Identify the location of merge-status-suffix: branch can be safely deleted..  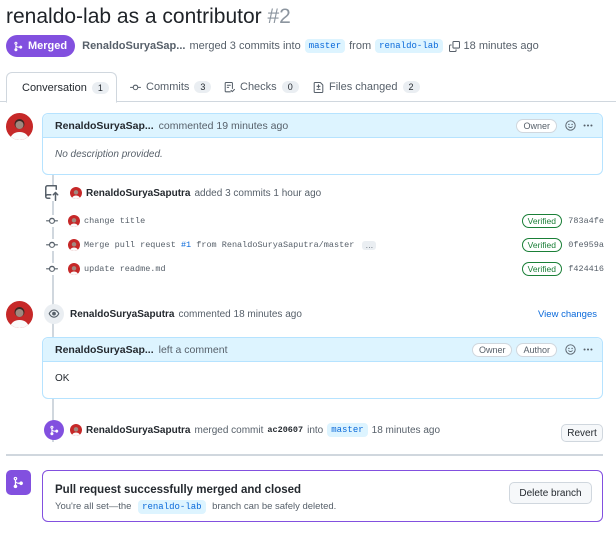
(274, 506).